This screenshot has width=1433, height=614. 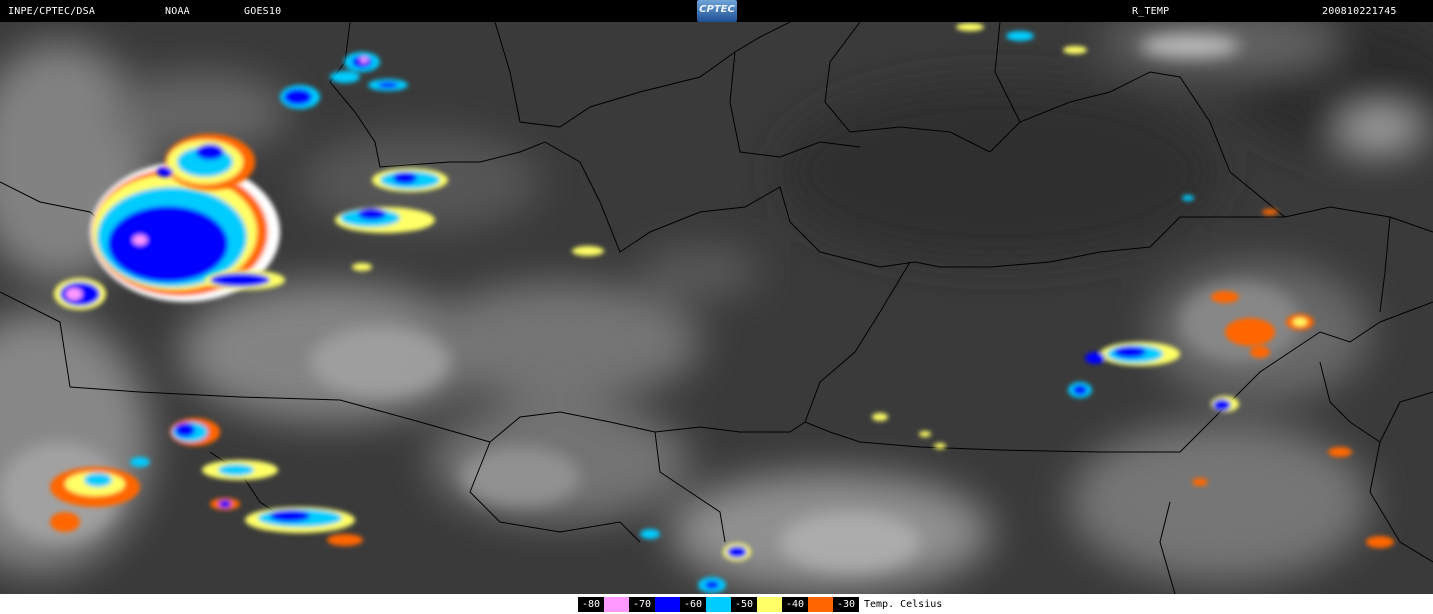 I want to click on cptec-logo: CPTEC, so click(x=717, y=11).